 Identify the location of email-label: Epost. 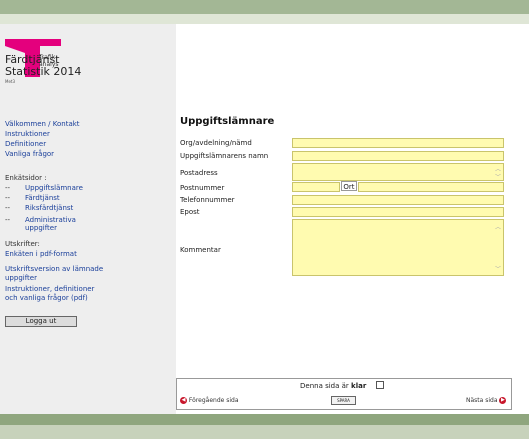
(190, 212).